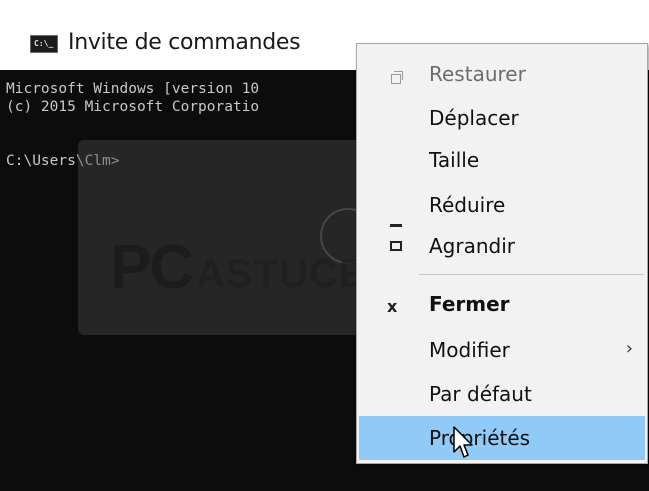 This screenshot has height=491, width=649. I want to click on mouse-cursor-icon, so click(463, 442).